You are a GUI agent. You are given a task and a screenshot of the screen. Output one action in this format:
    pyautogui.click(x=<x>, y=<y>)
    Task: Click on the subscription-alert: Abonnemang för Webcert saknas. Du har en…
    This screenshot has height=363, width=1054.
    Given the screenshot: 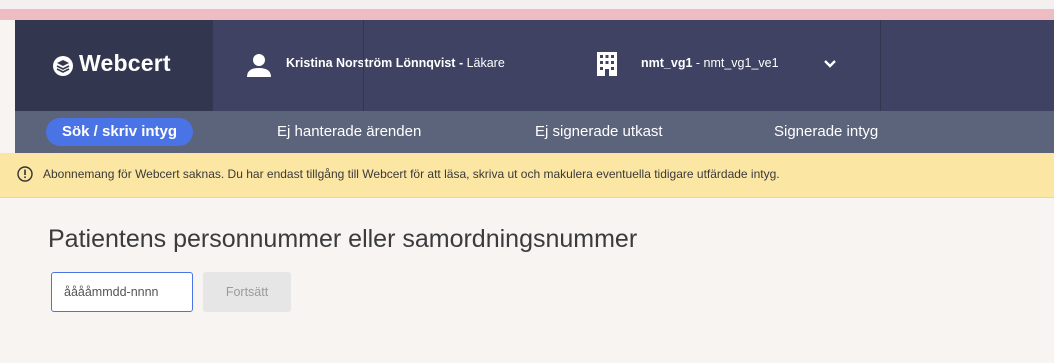 What is the action you would take?
    pyautogui.click(x=527, y=175)
    